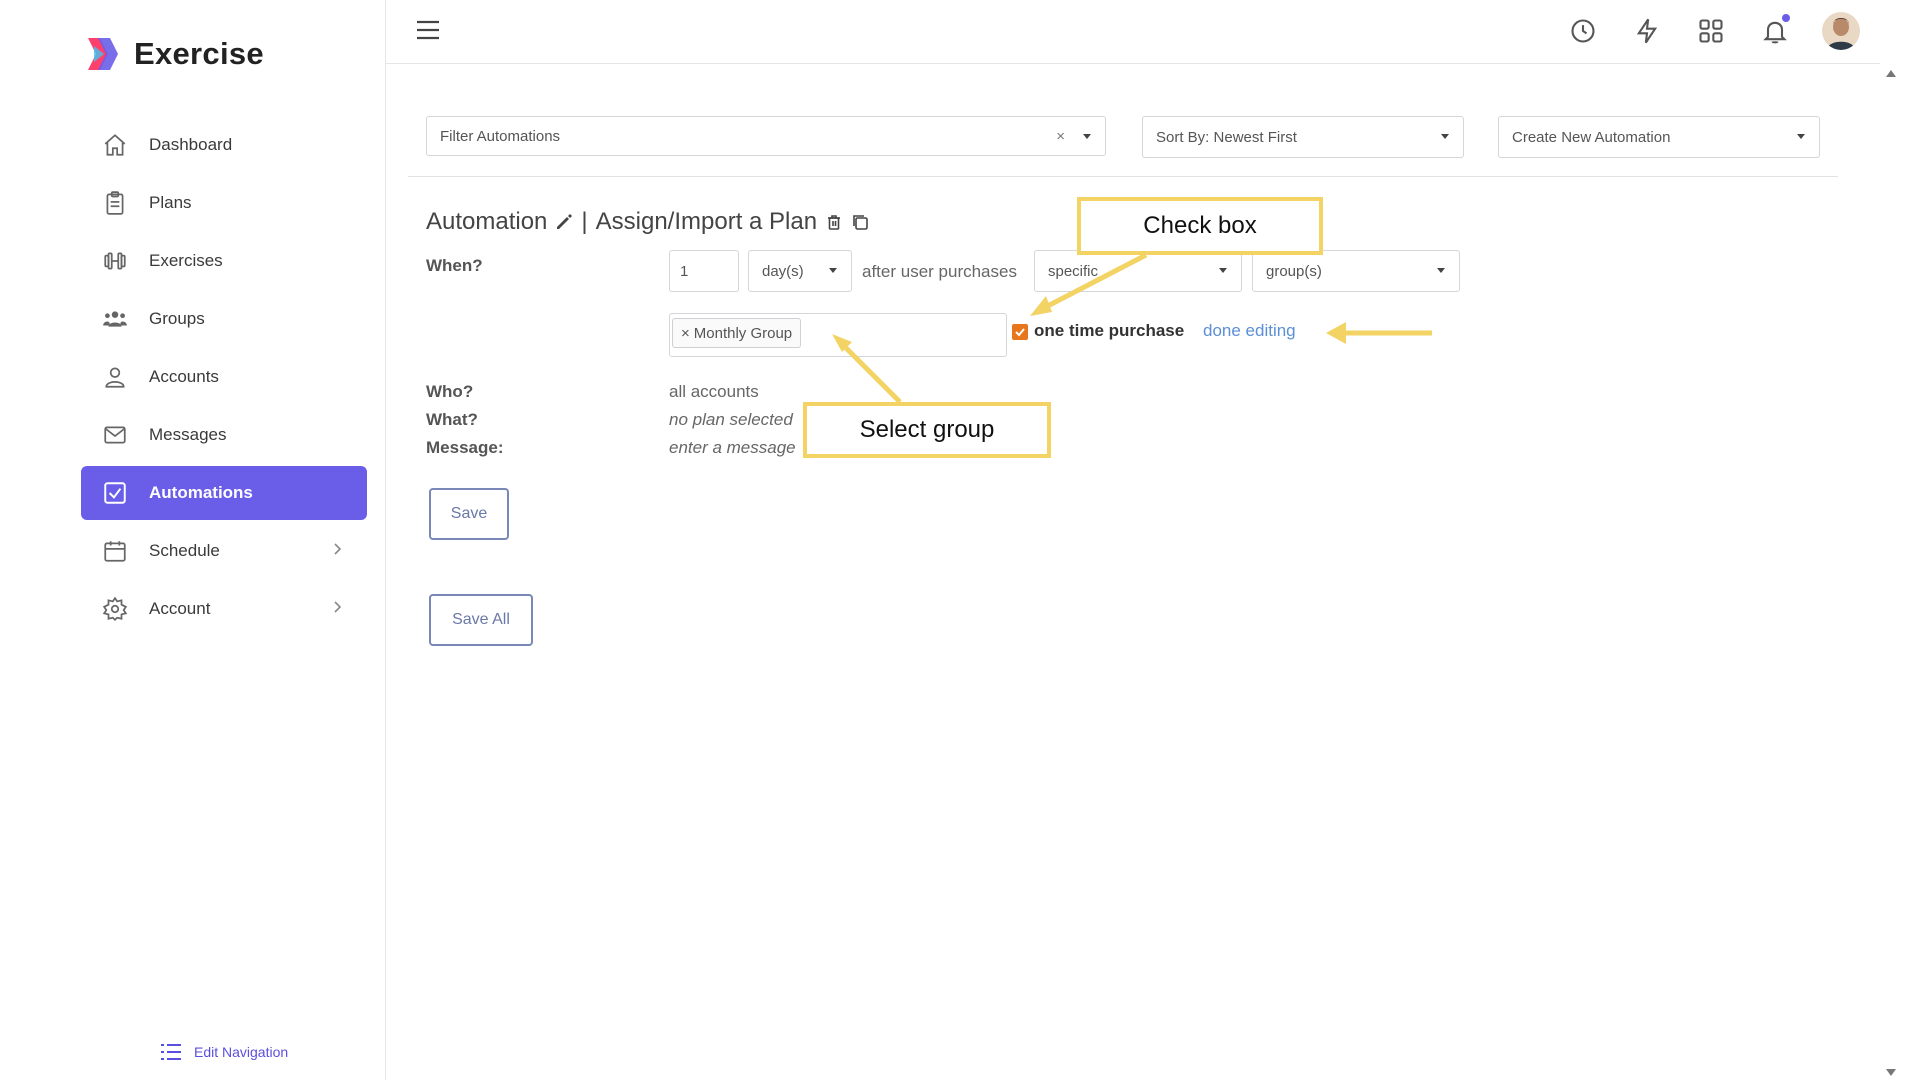 Image resolution: width=1920 pixels, height=1080 pixels. I want to click on lightning-icon, so click(1647, 31).